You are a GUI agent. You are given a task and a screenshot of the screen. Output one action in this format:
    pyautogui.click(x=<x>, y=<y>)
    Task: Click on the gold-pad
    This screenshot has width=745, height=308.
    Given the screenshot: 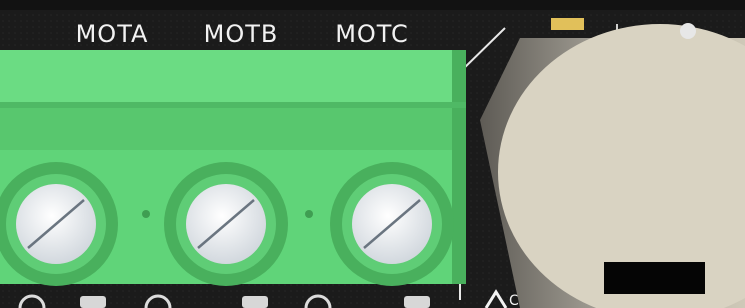 What is the action you would take?
    pyautogui.click(x=567, y=24)
    